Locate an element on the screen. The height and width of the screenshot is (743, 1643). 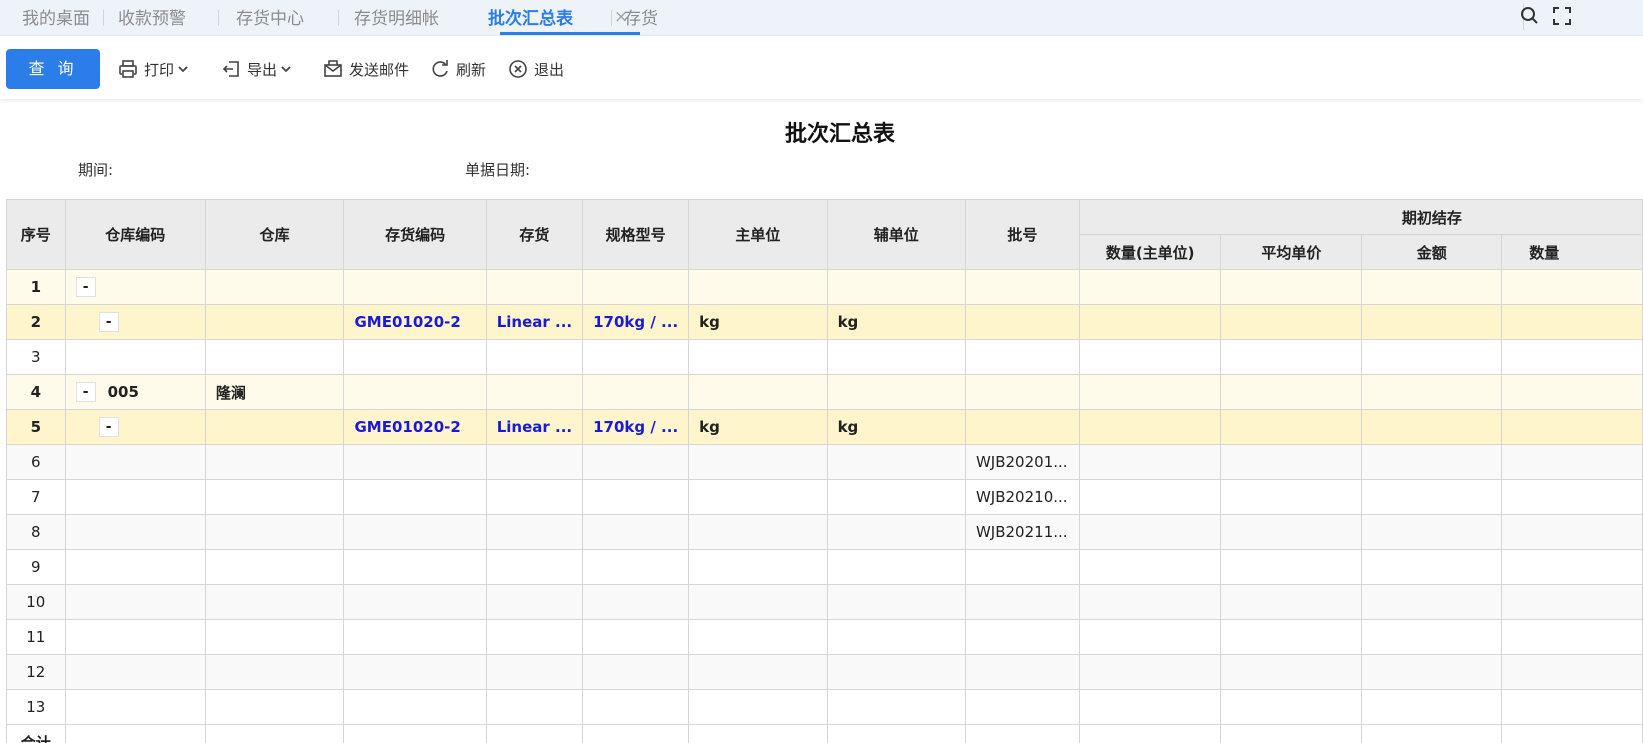
search-icon is located at coordinates (1530, 18).